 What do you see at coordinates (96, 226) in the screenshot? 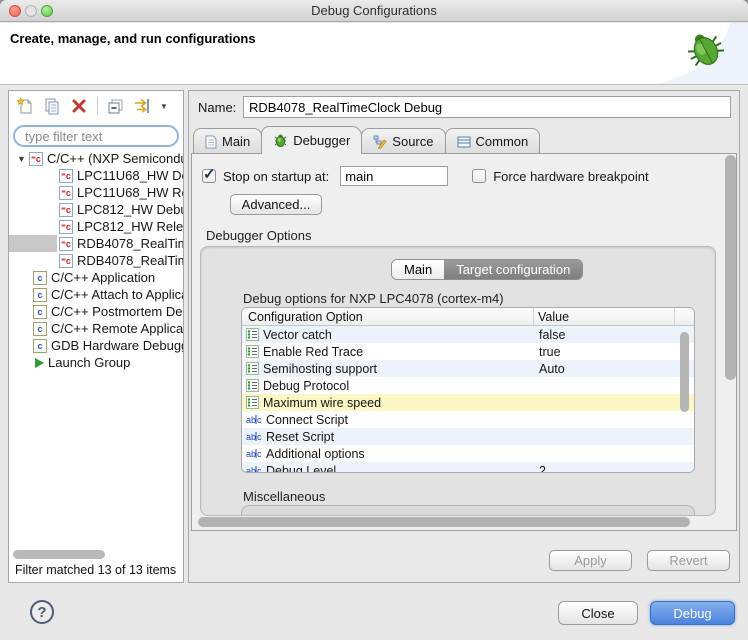
I see `tree-item: ⁼c LPC812_HW Release` at bounding box center [96, 226].